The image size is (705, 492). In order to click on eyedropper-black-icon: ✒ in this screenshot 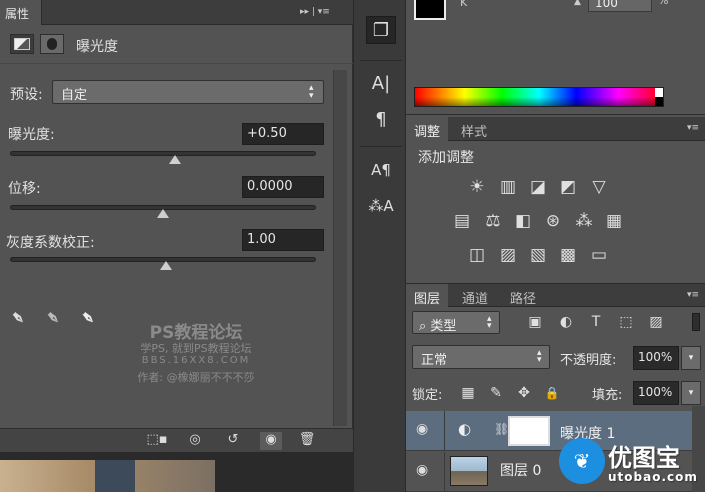, I will do `click(18, 319)`.